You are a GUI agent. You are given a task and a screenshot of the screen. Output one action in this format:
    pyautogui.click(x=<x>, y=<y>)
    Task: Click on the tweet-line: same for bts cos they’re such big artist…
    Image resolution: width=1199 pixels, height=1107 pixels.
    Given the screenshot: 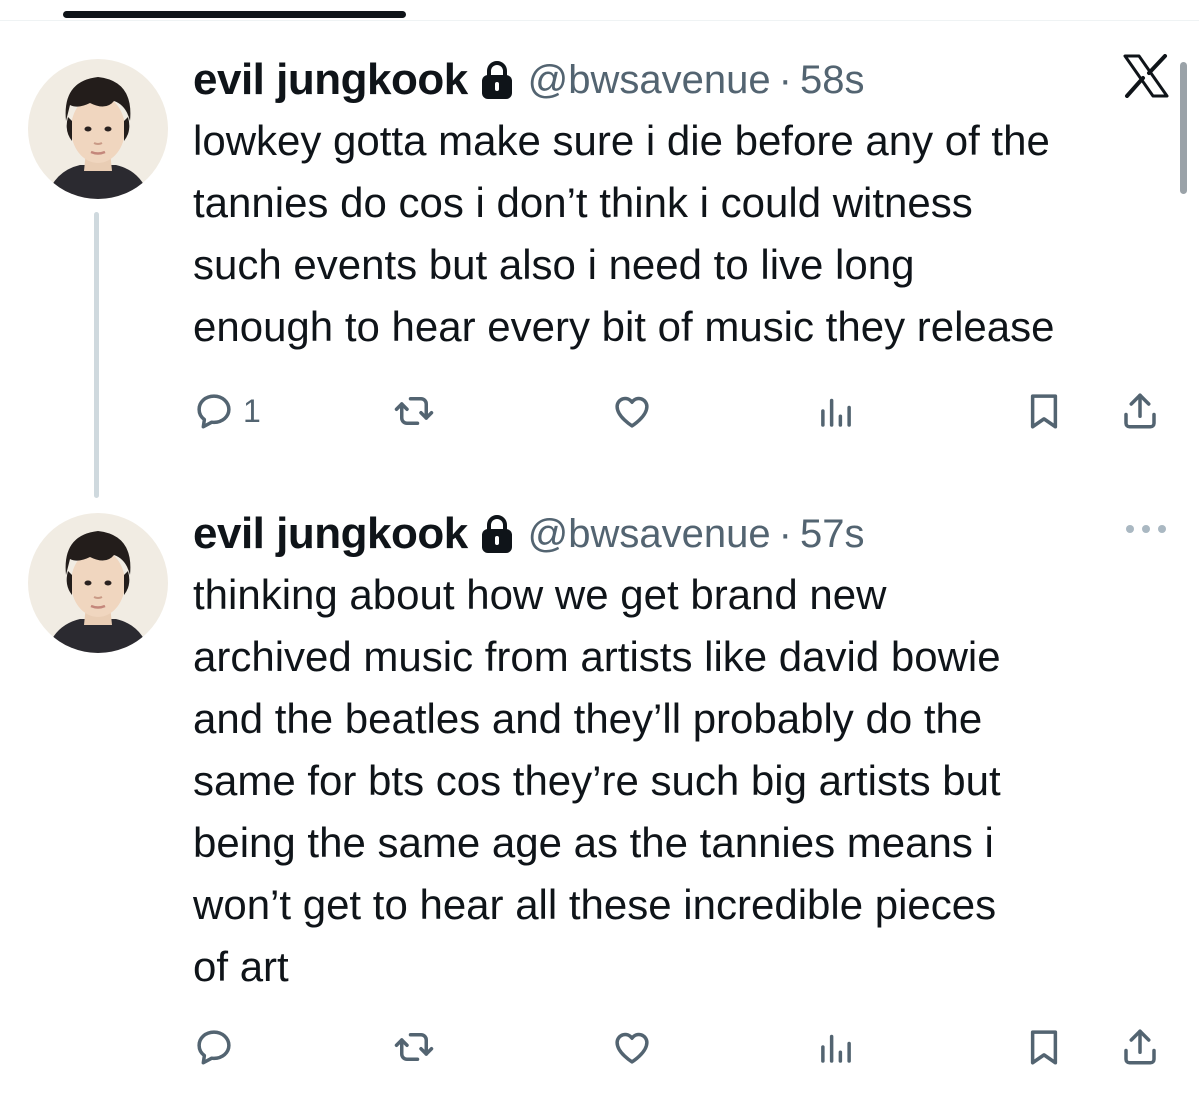 What is the action you would take?
    pyautogui.click(x=597, y=780)
    